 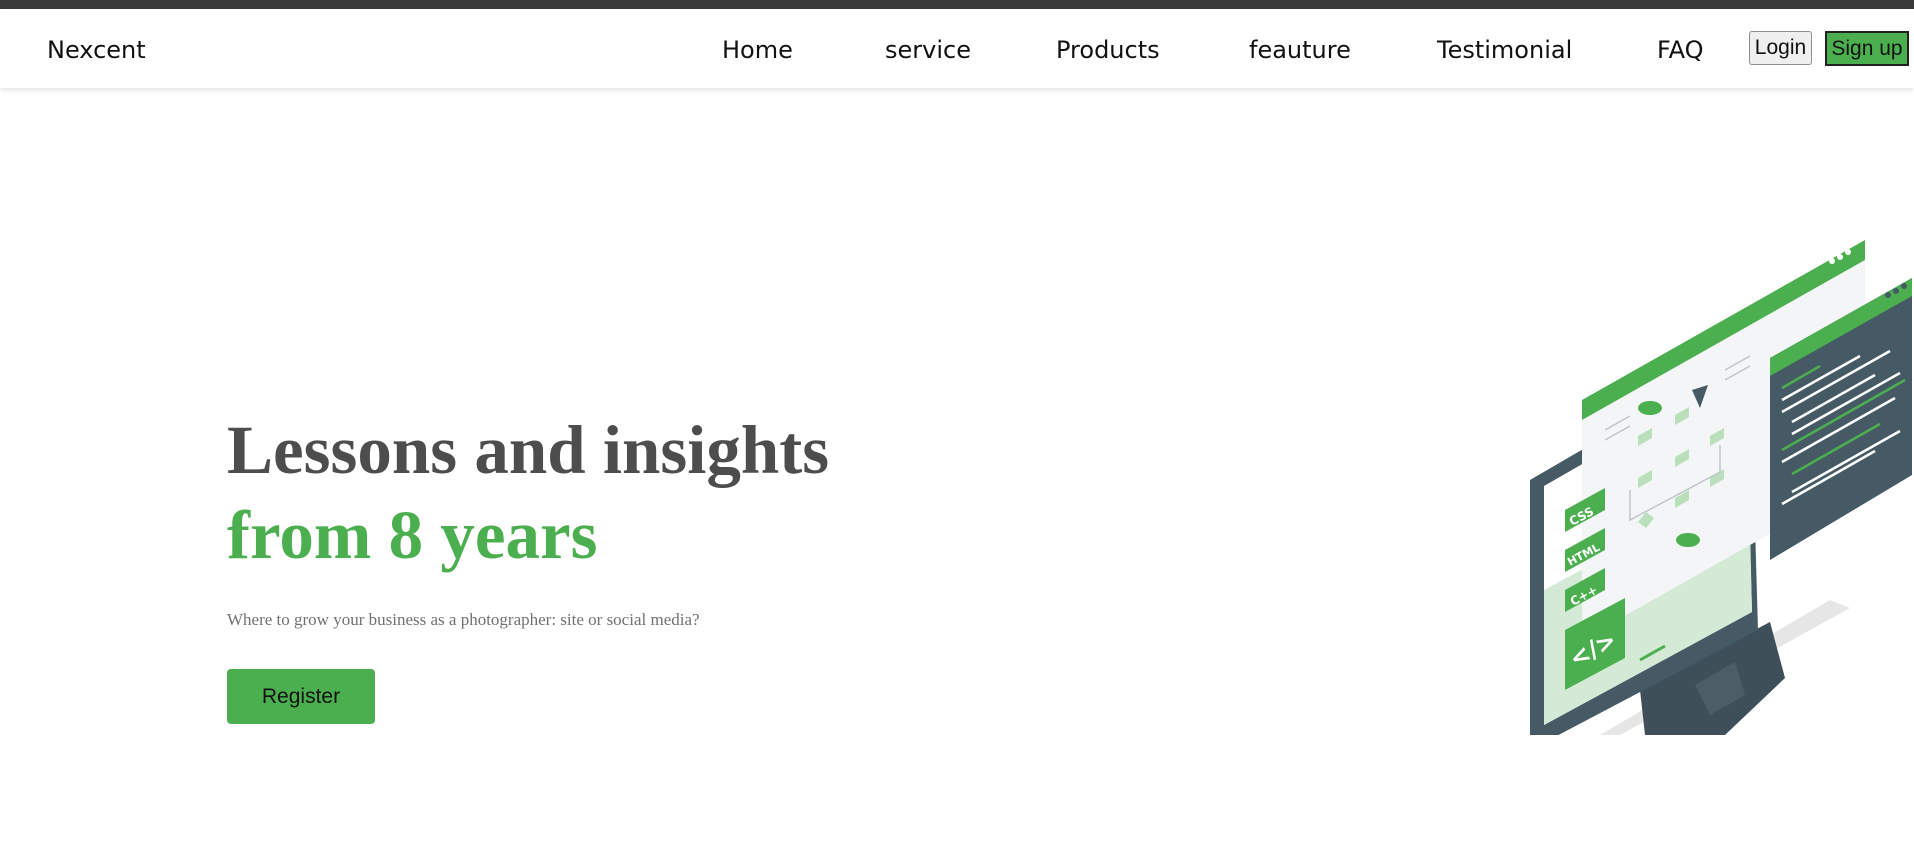 I want to click on hero-title: Lessons and insights from 8 years, so click(x=528, y=493).